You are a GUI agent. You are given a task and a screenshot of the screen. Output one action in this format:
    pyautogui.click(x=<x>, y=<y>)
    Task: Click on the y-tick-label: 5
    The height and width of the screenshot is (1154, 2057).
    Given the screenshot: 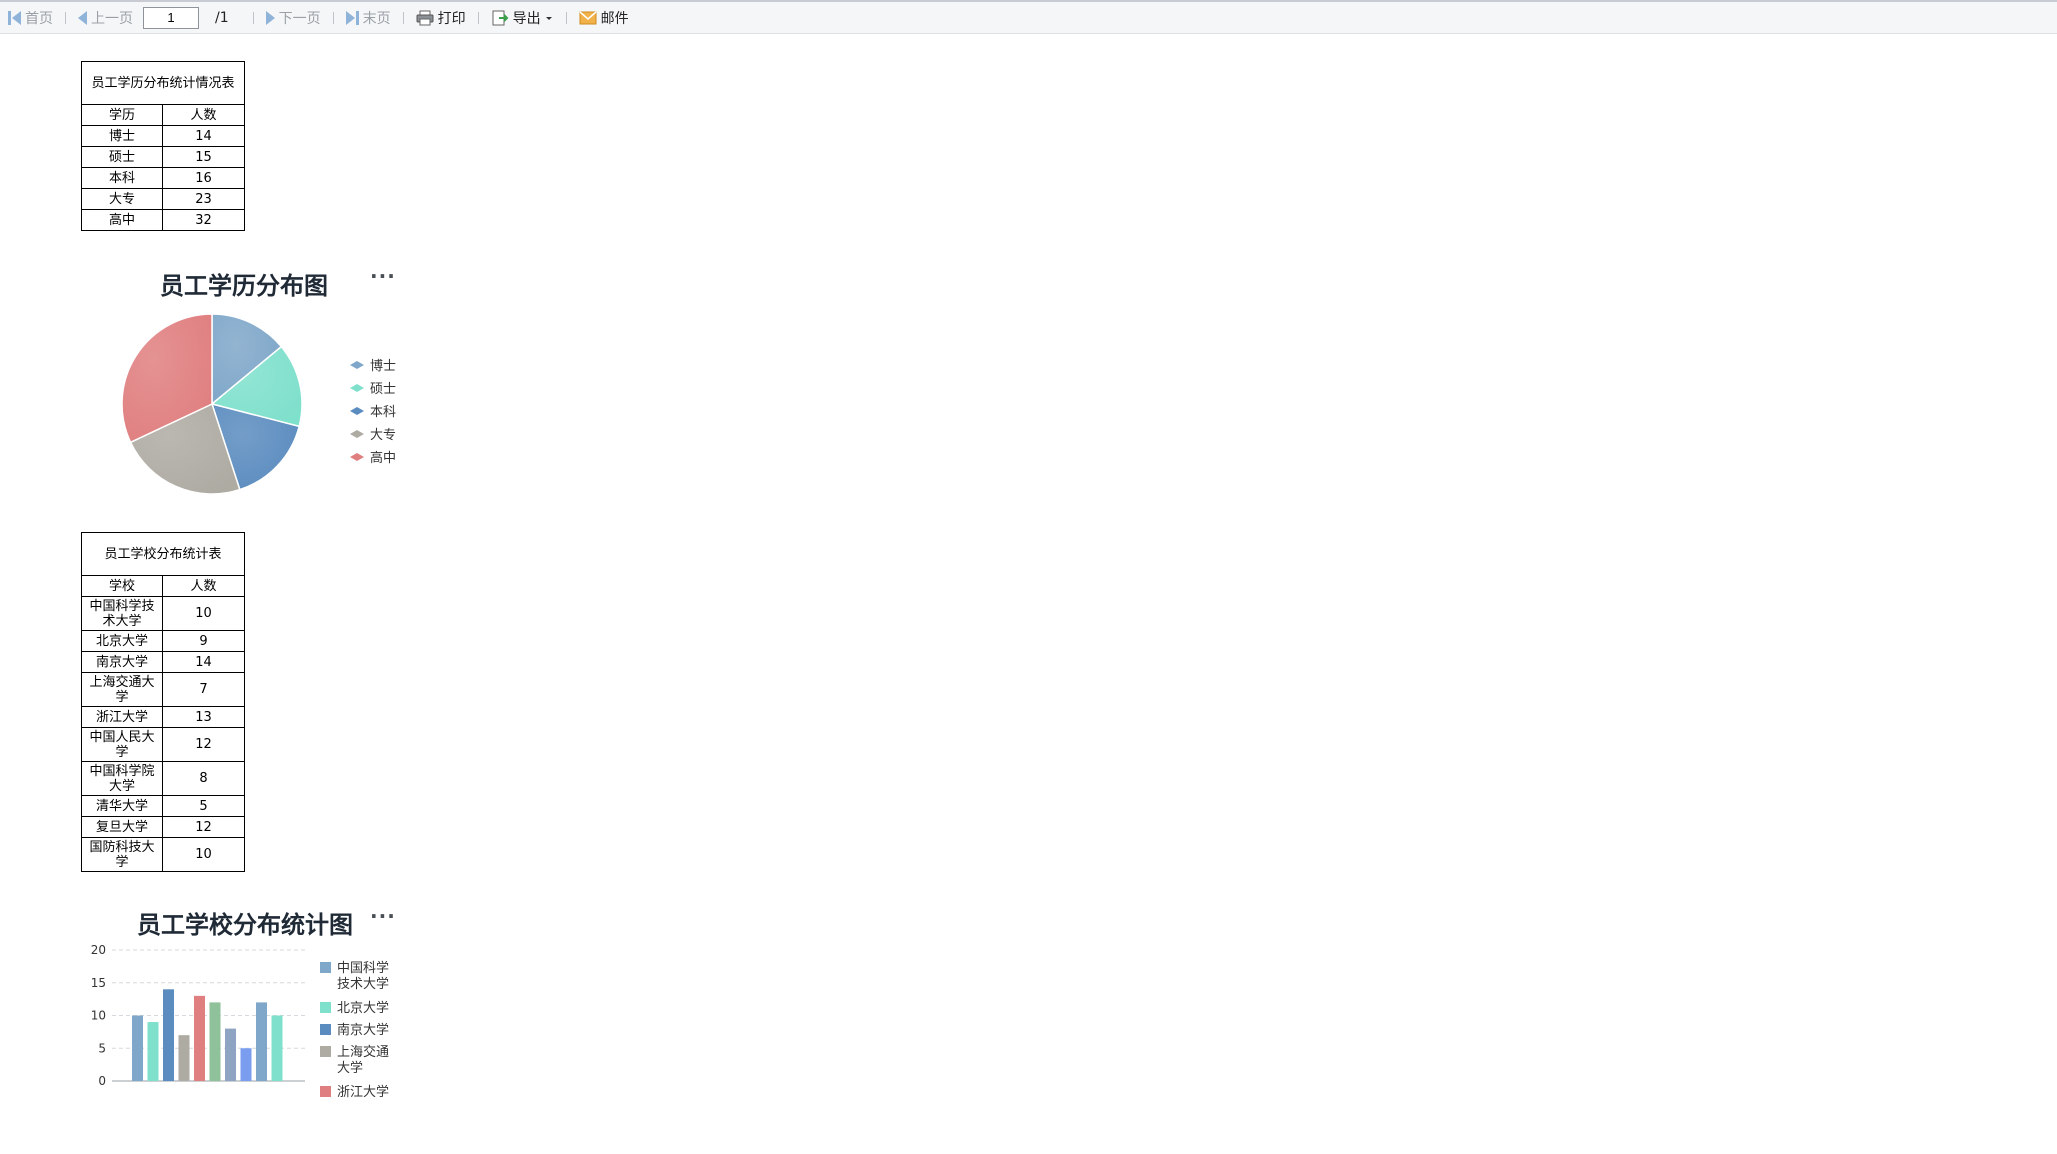 What is the action you would take?
    pyautogui.click(x=102, y=1048)
    